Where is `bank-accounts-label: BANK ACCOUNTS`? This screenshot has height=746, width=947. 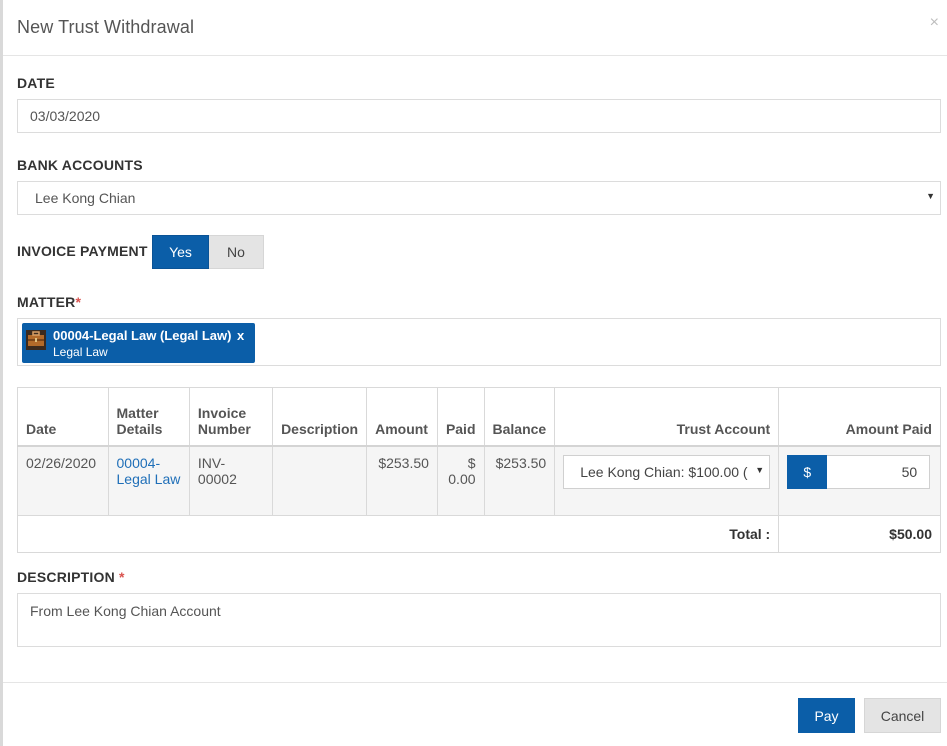
bank-accounts-label: BANK ACCOUNTS is located at coordinates (80, 165).